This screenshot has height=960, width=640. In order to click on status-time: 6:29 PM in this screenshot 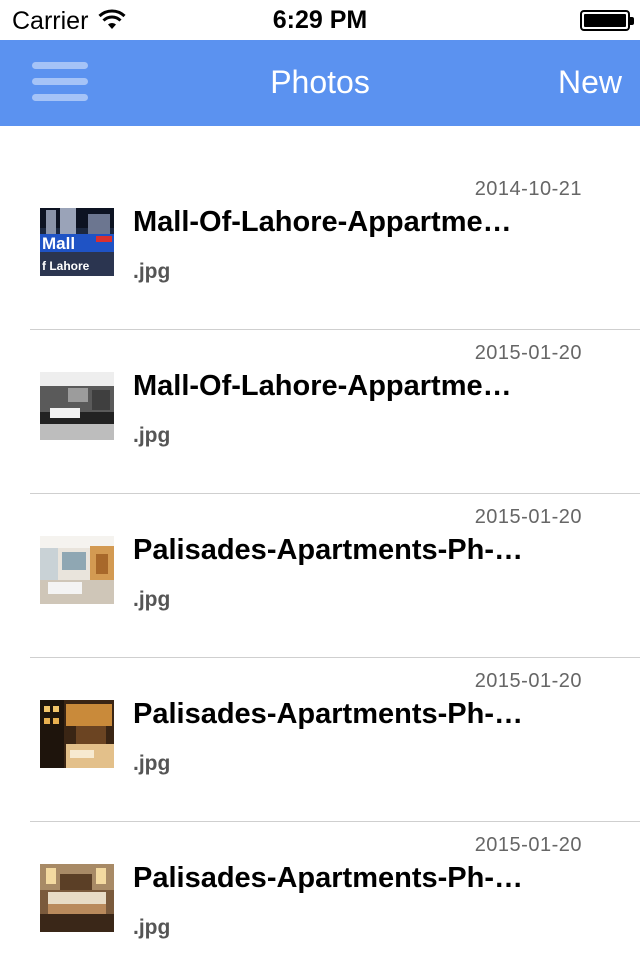, I will do `click(320, 20)`.